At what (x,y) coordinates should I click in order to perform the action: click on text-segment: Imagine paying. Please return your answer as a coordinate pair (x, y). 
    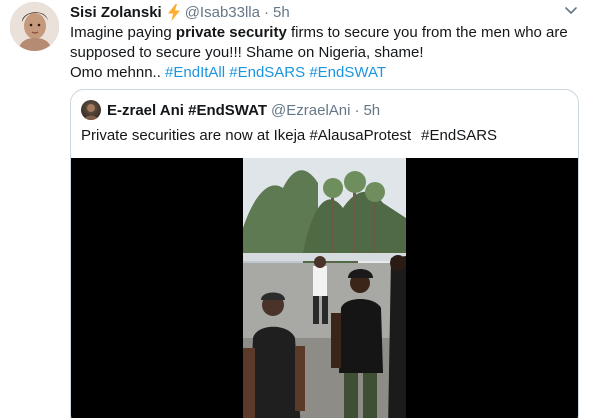
    Looking at the image, I should click on (123, 32).